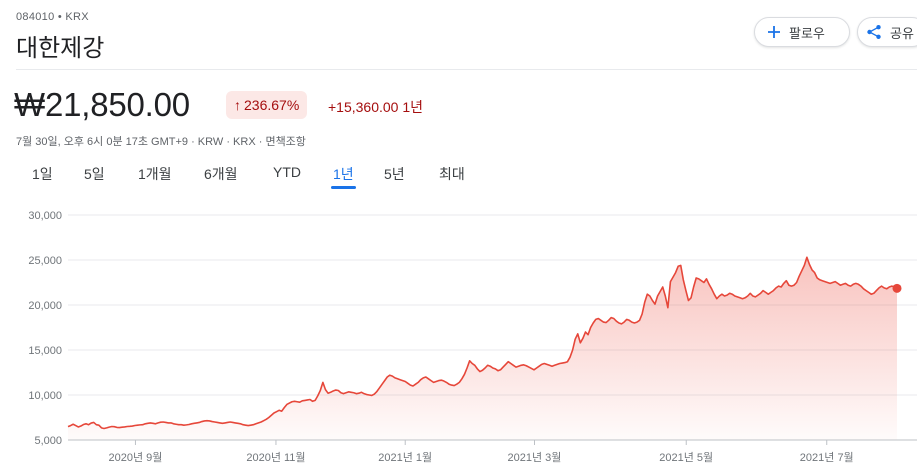 This screenshot has width=917, height=472. Describe the element at coordinates (774, 32) in the screenshot. I see `plus-icon` at that location.